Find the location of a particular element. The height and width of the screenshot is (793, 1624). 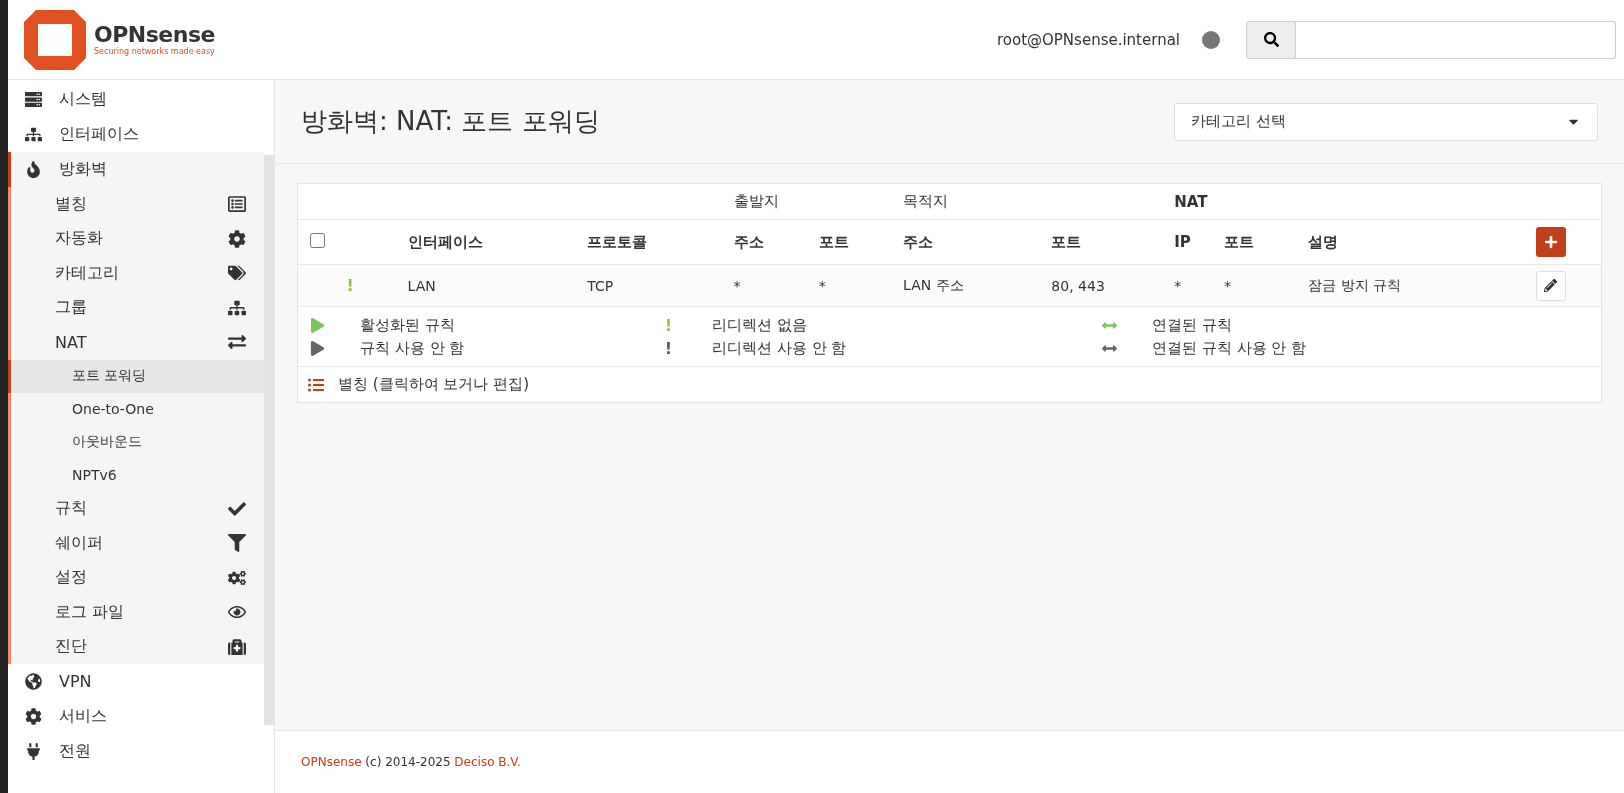

scrollbar is located at coordinates (269, 440).